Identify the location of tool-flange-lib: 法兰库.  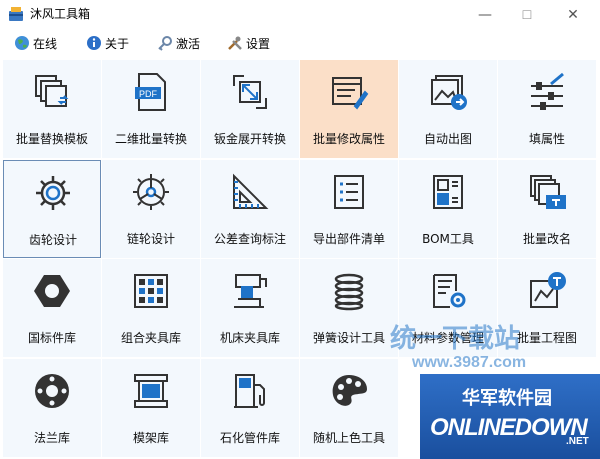
(52, 408).